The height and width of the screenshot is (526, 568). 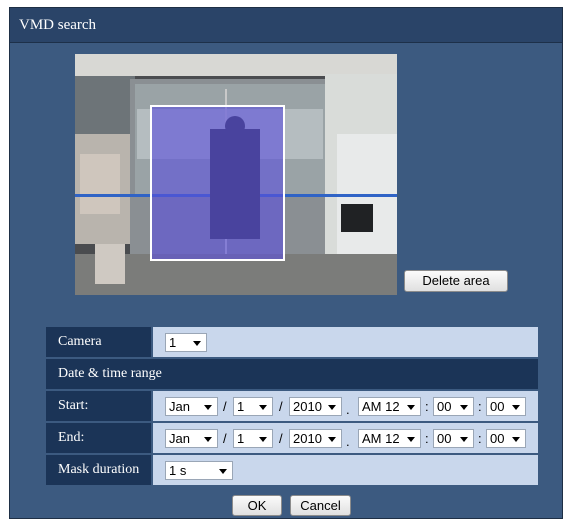 I want to click on end-label: End:, so click(x=98, y=438).